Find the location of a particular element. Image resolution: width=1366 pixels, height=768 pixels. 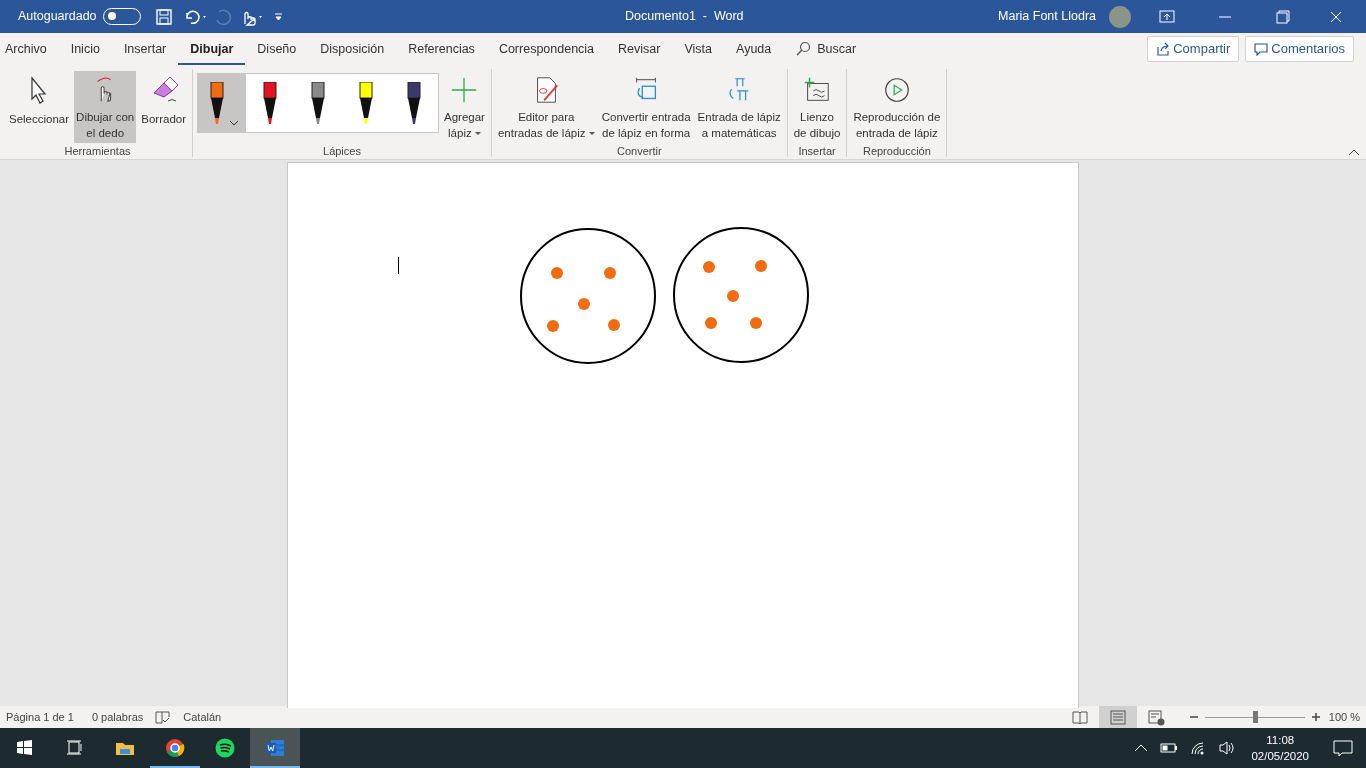

autosave-label: Autoguardado is located at coordinates (57, 17).